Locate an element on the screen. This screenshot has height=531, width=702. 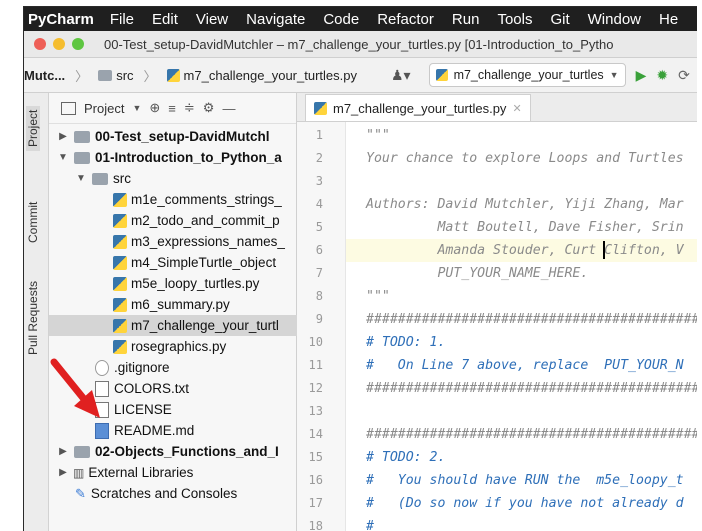
code-line-todo: # (Do so now if you have not already d is located at coordinates (525, 503).